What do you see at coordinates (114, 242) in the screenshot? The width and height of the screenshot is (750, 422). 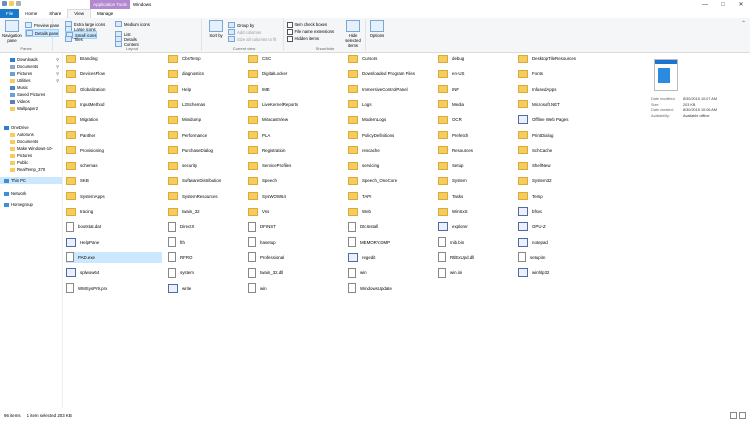 I see `file-item: HelpPane` at bounding box center [114, 242].